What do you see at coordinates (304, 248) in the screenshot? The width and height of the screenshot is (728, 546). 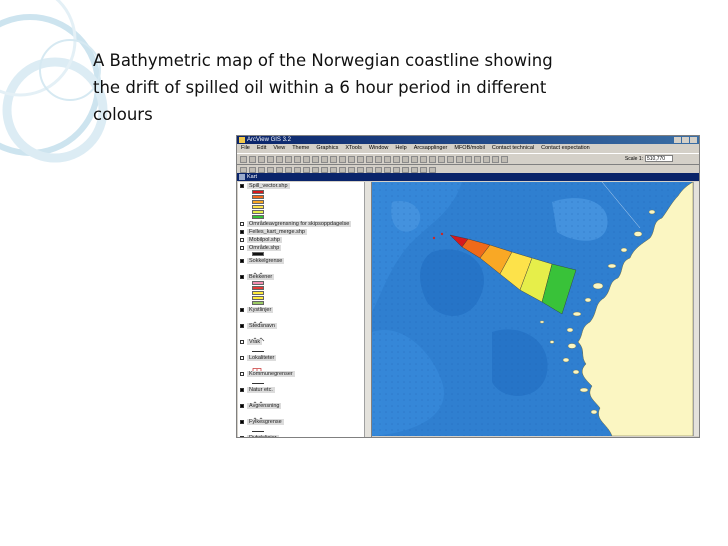 I see `toc-layer: Område.shp` at bounding box center [304, 248].